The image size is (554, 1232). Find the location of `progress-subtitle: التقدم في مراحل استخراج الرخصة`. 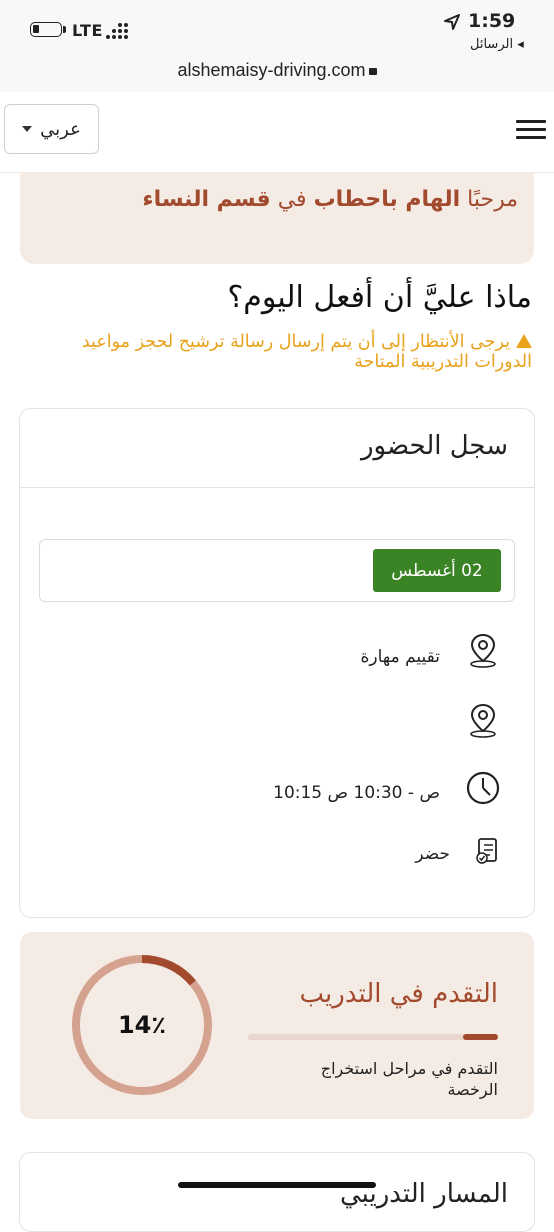

progress-subtitle: التقدم في مراحل استخراج الرخصة is located at coordinates (409, 1079).